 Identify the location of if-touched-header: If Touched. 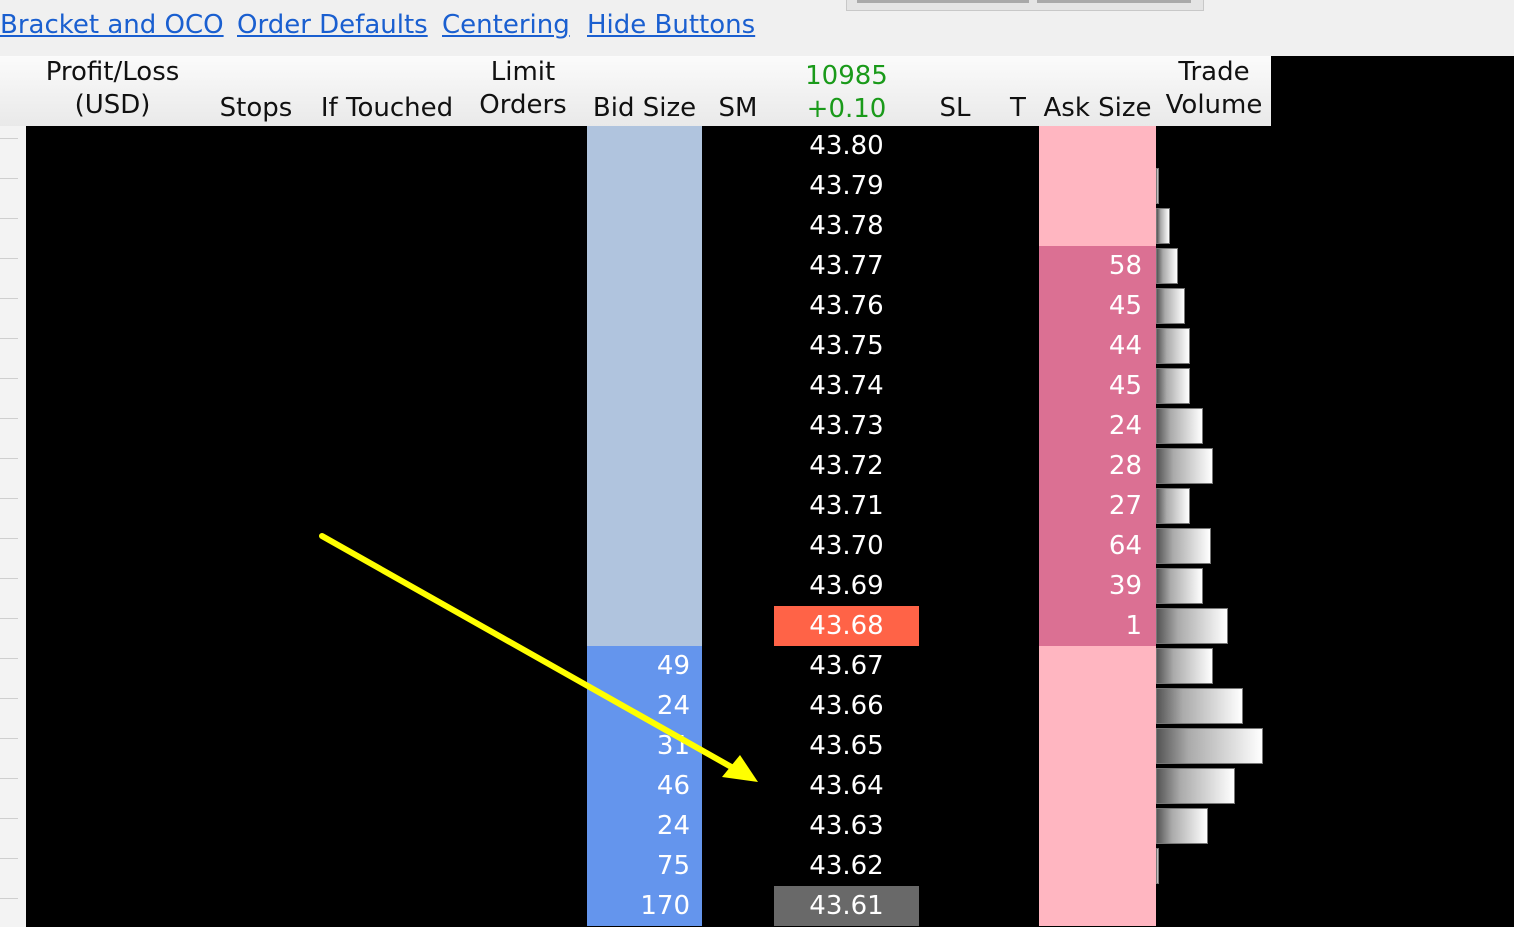
(387, 108).